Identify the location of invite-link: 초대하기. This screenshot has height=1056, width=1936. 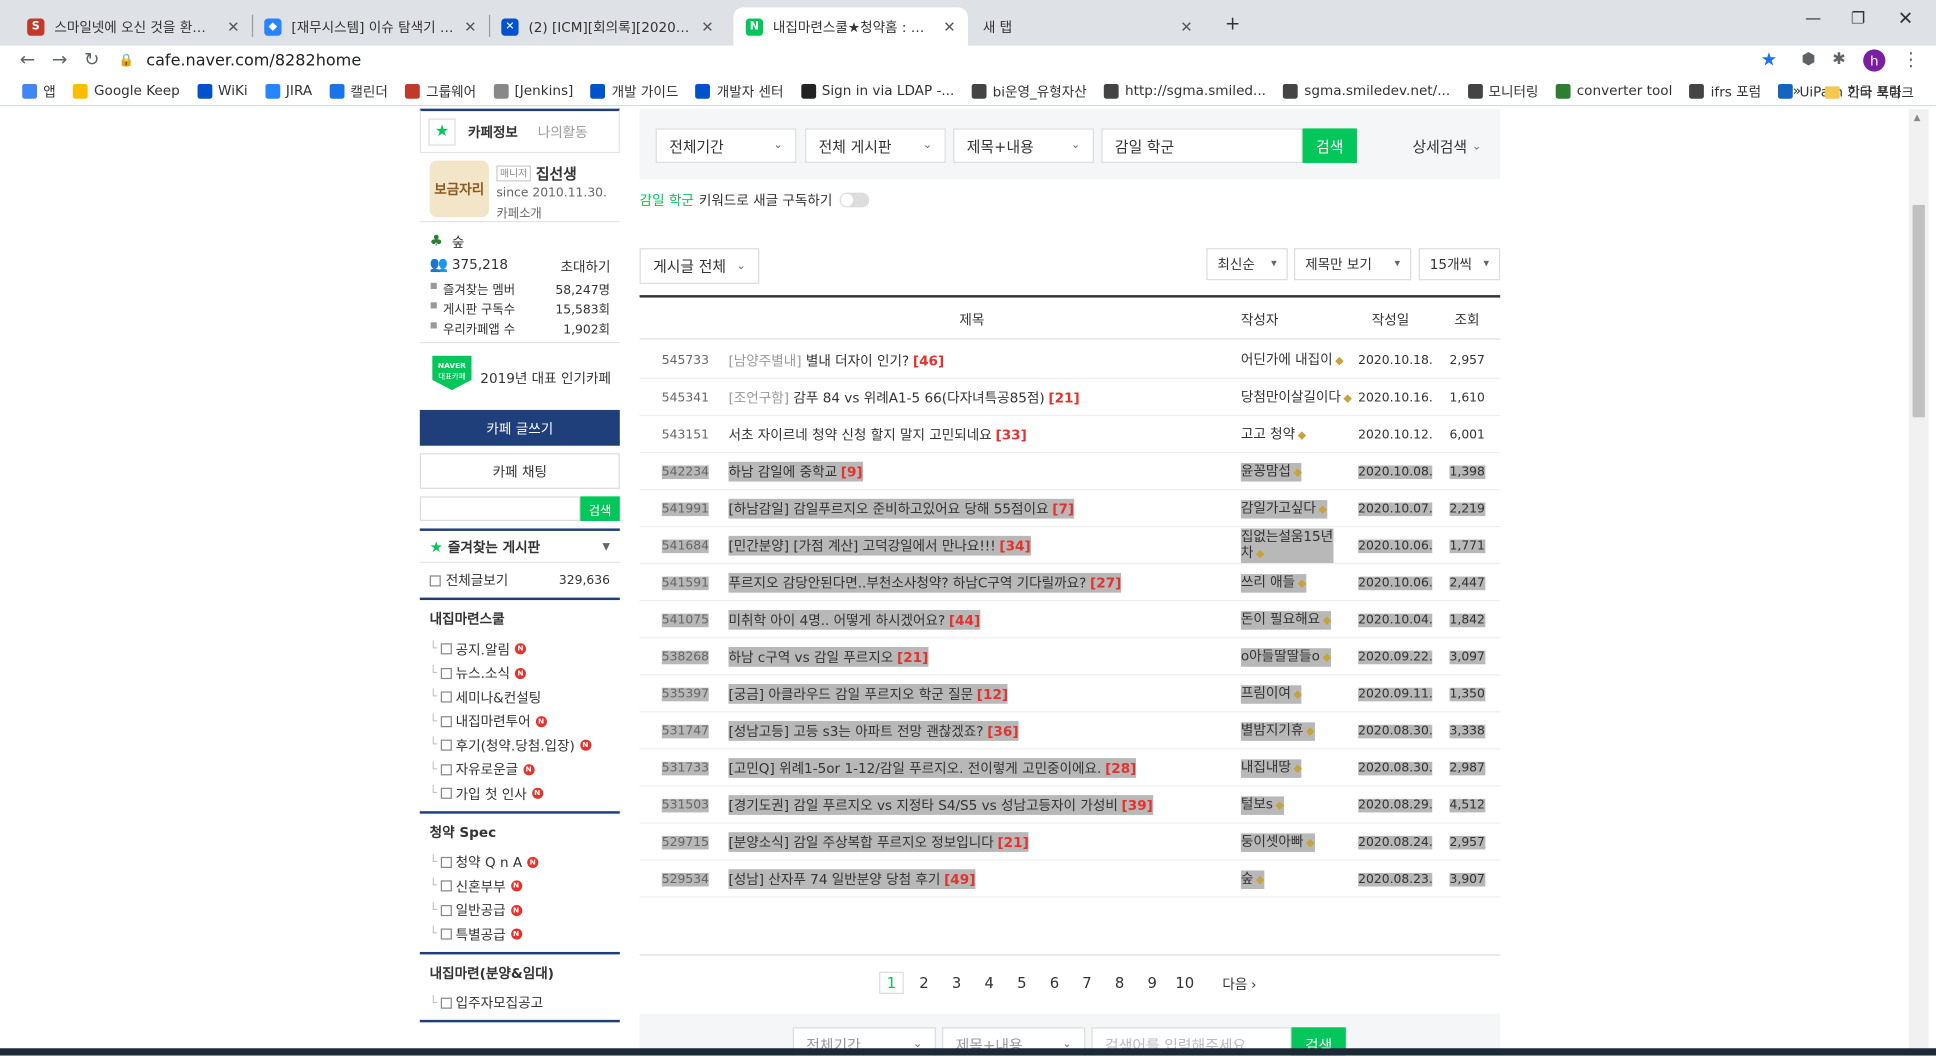
(586, 267).